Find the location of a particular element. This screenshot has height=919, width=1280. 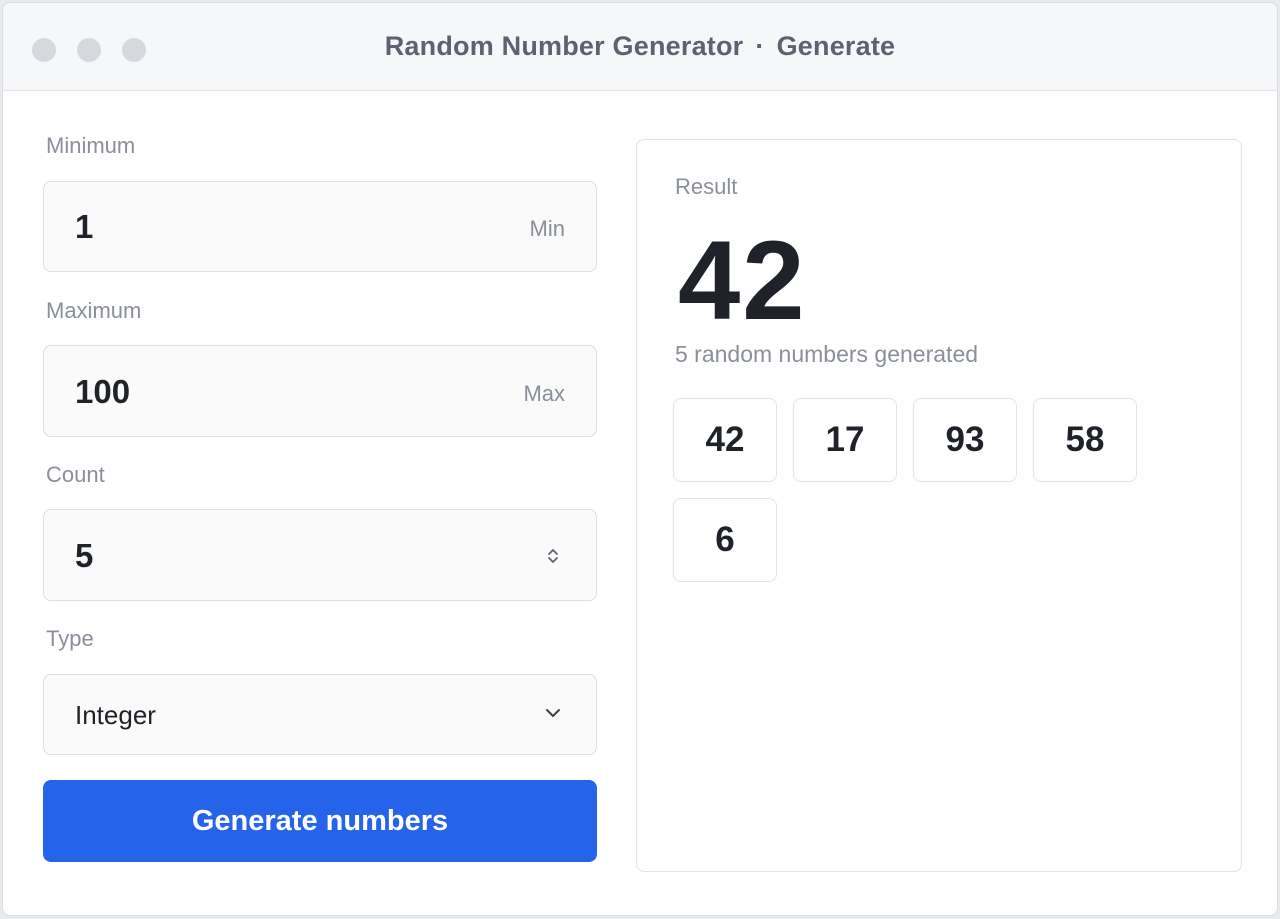

minimum-suffix: Min is located at coordinates (547, 228).